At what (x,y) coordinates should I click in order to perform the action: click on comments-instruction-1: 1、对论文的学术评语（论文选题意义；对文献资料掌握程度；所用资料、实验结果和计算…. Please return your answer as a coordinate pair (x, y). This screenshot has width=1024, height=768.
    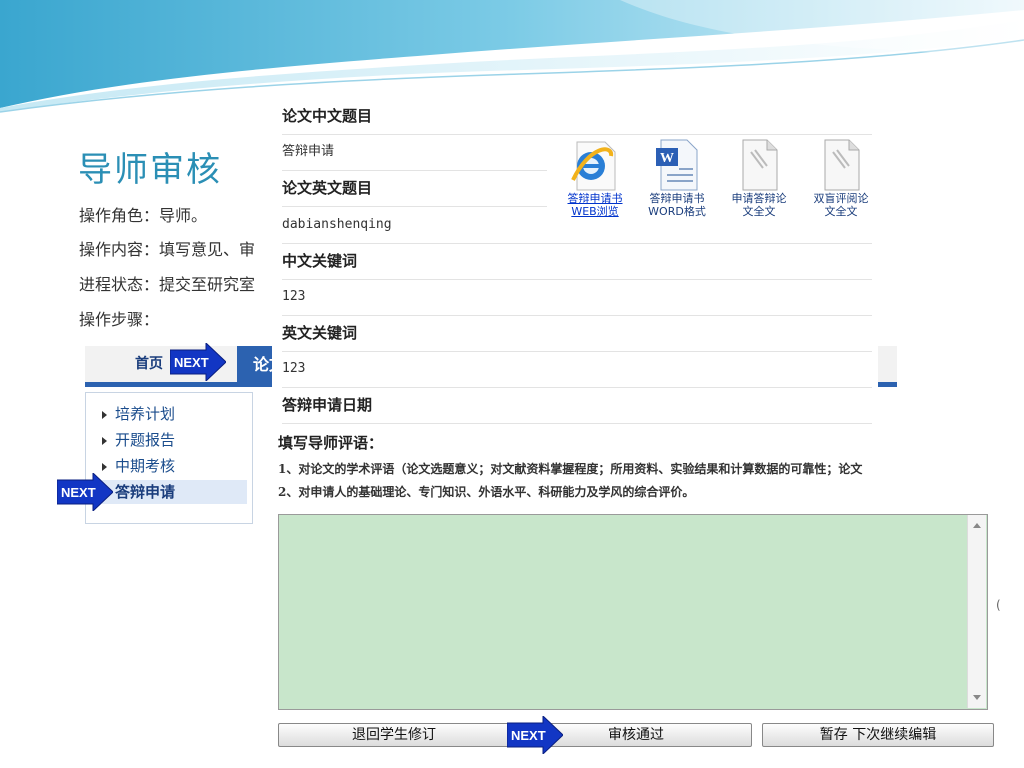
    Looking at the image, I should click on (570, 469).